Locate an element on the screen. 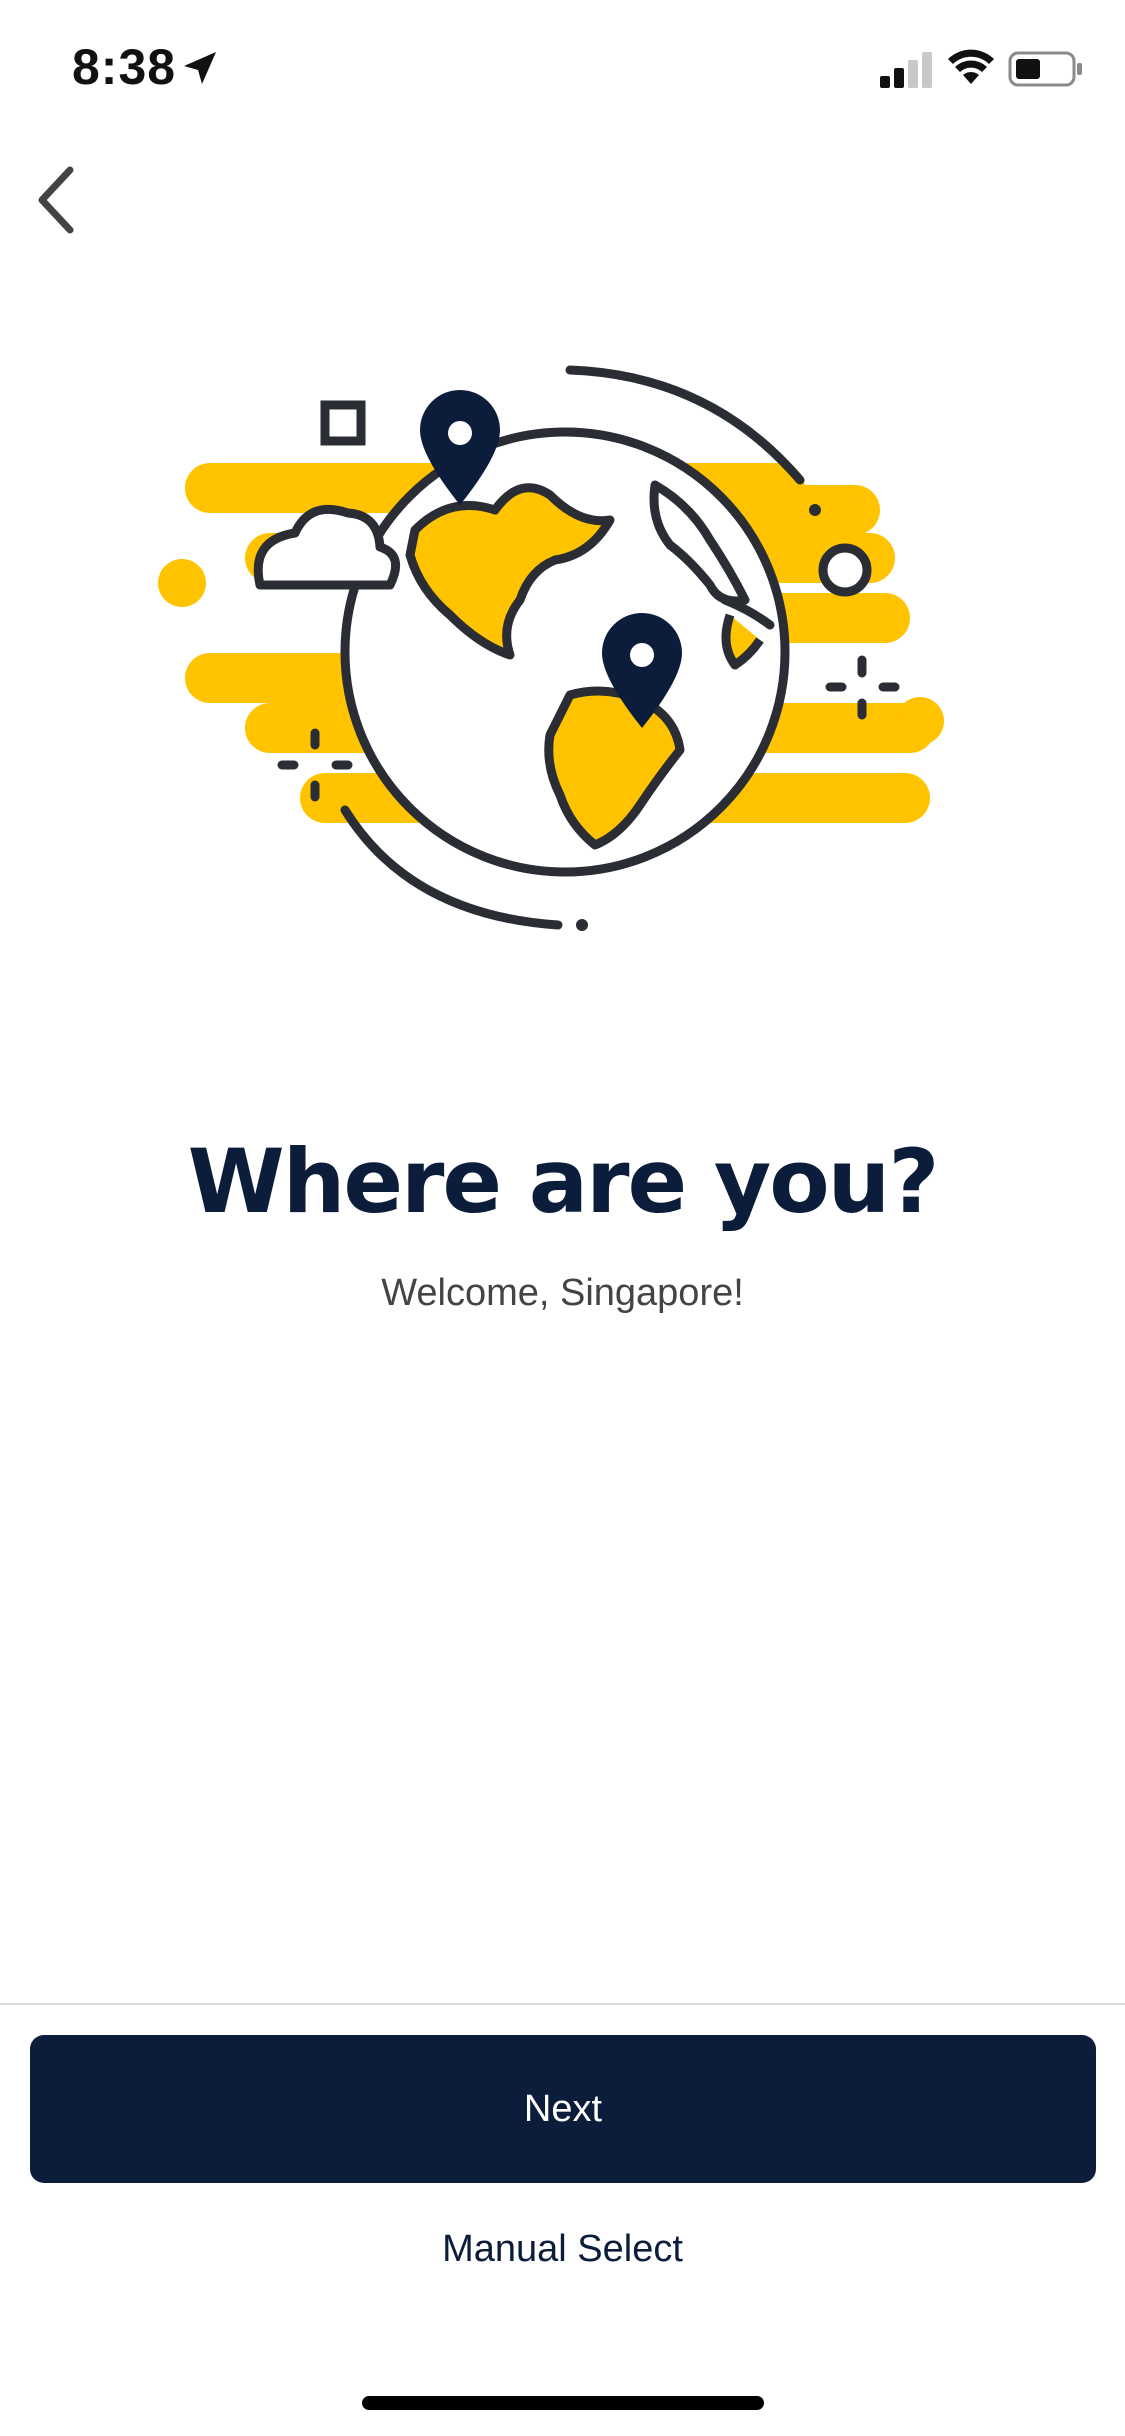  back-button is located at coordinates (56, 200).